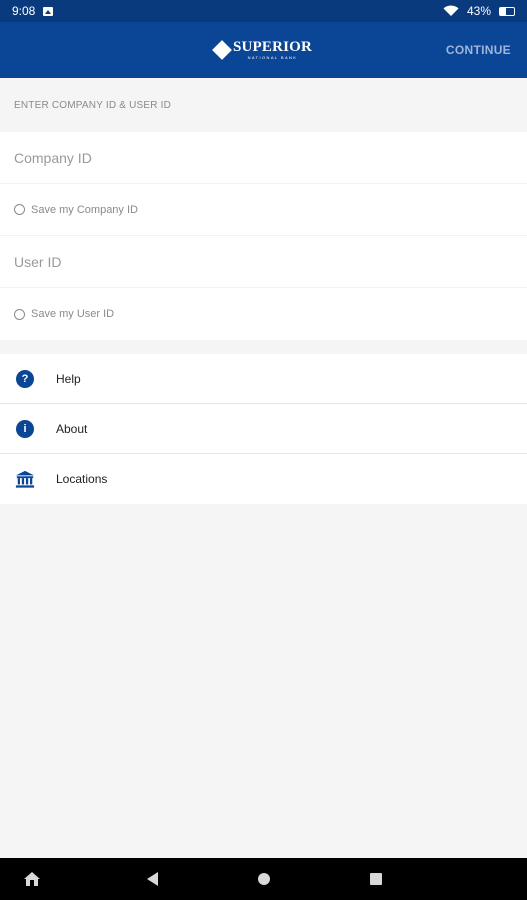 The height and width of the screenshot is (900, 527). Describe the element at coordinates (24, 11) in the screenshot. I see `status-time: 9:08` at that location.